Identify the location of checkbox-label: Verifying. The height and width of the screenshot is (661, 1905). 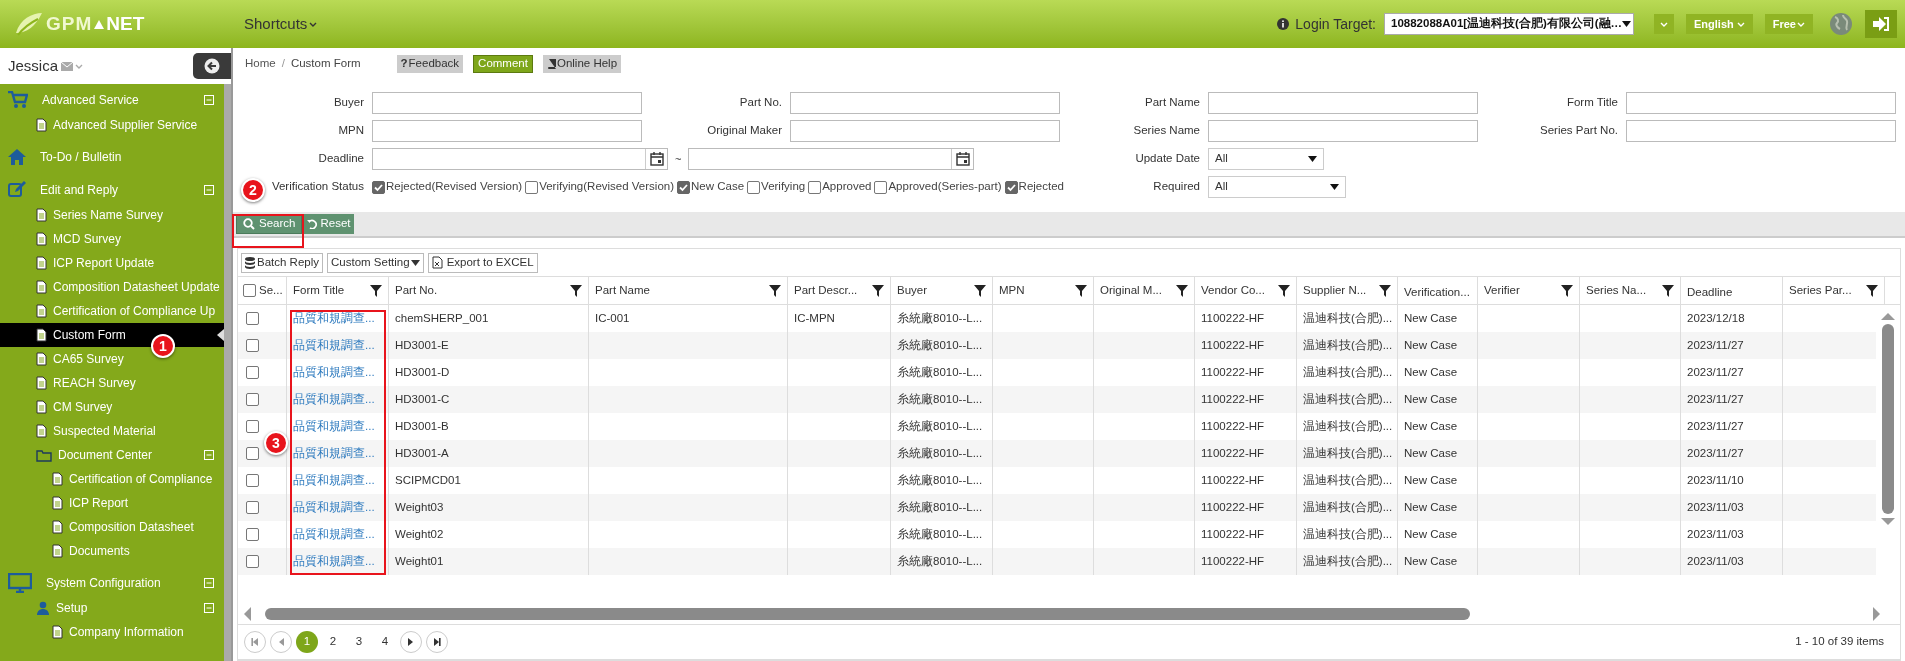
(783, 187).